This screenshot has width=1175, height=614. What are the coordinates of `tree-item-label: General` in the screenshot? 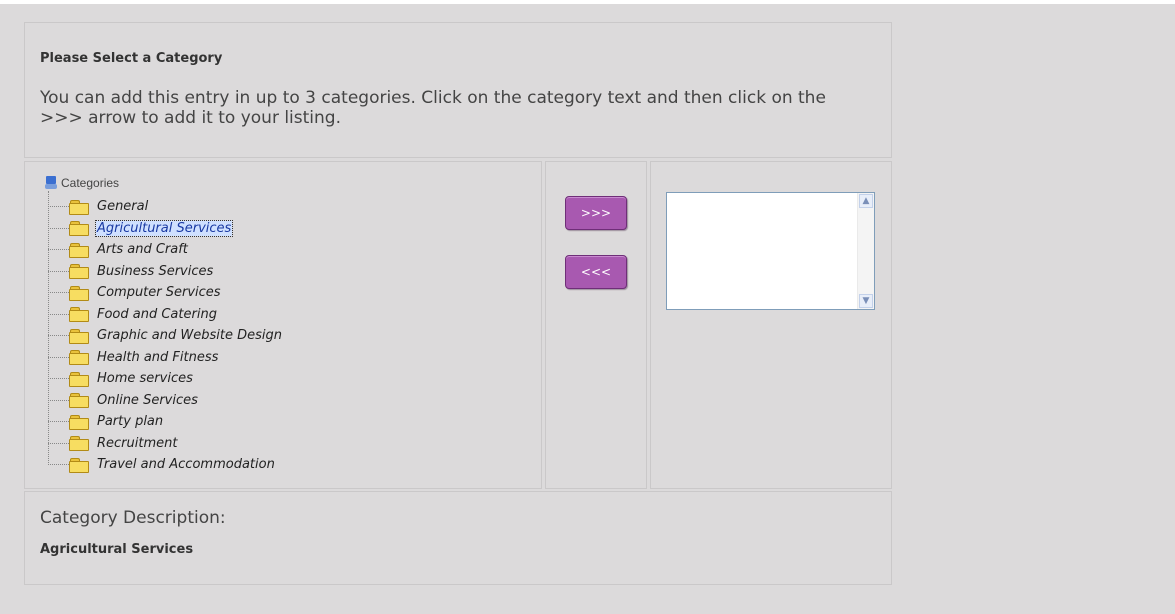 It's located at (122, 206).